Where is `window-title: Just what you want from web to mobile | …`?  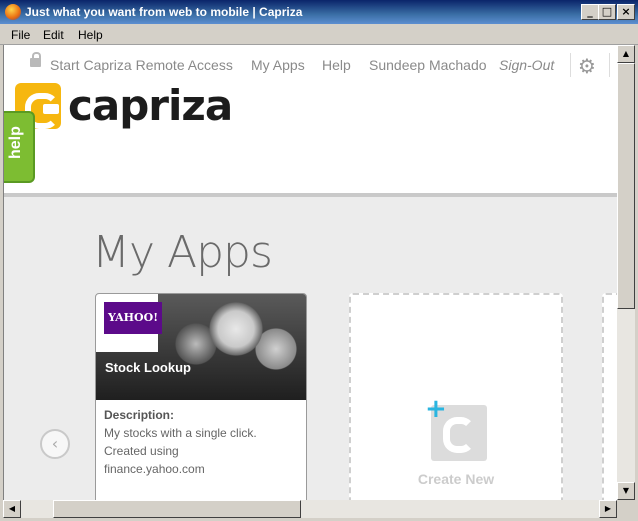
window-title: Just what you want from web to mobile | … is located at coordinates (164, 12).